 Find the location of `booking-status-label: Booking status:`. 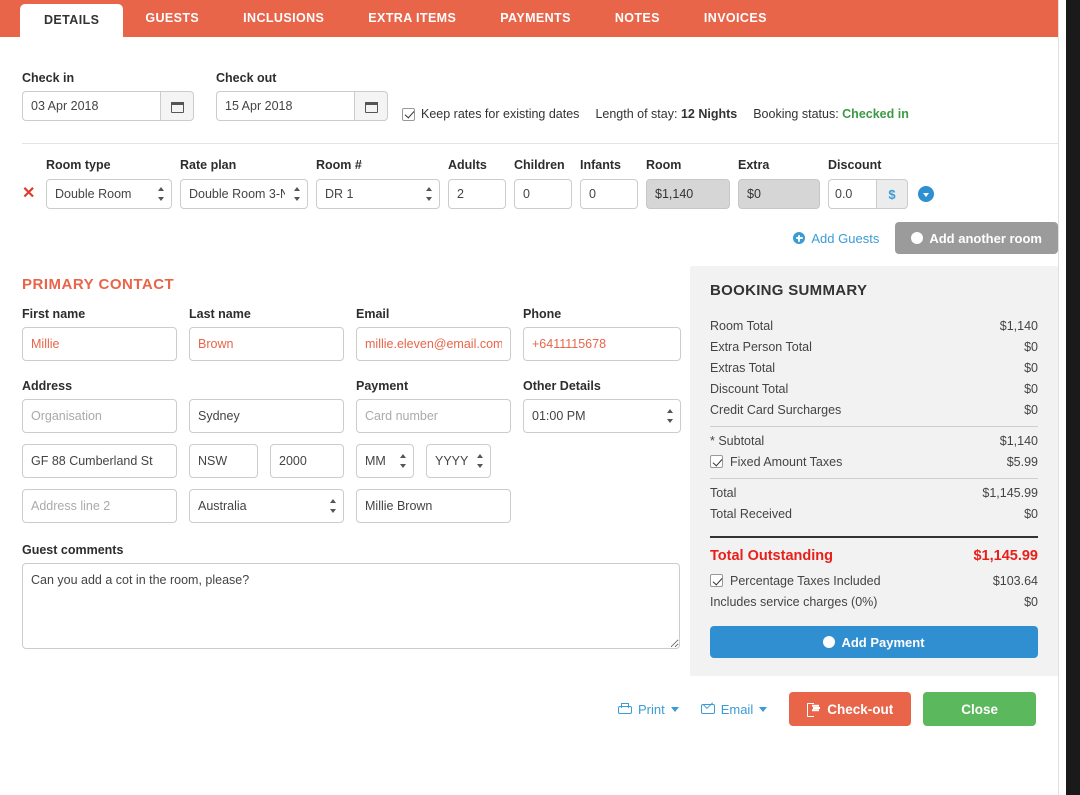

booking-status-label: Booking status: is located at coordinates (796, 114).